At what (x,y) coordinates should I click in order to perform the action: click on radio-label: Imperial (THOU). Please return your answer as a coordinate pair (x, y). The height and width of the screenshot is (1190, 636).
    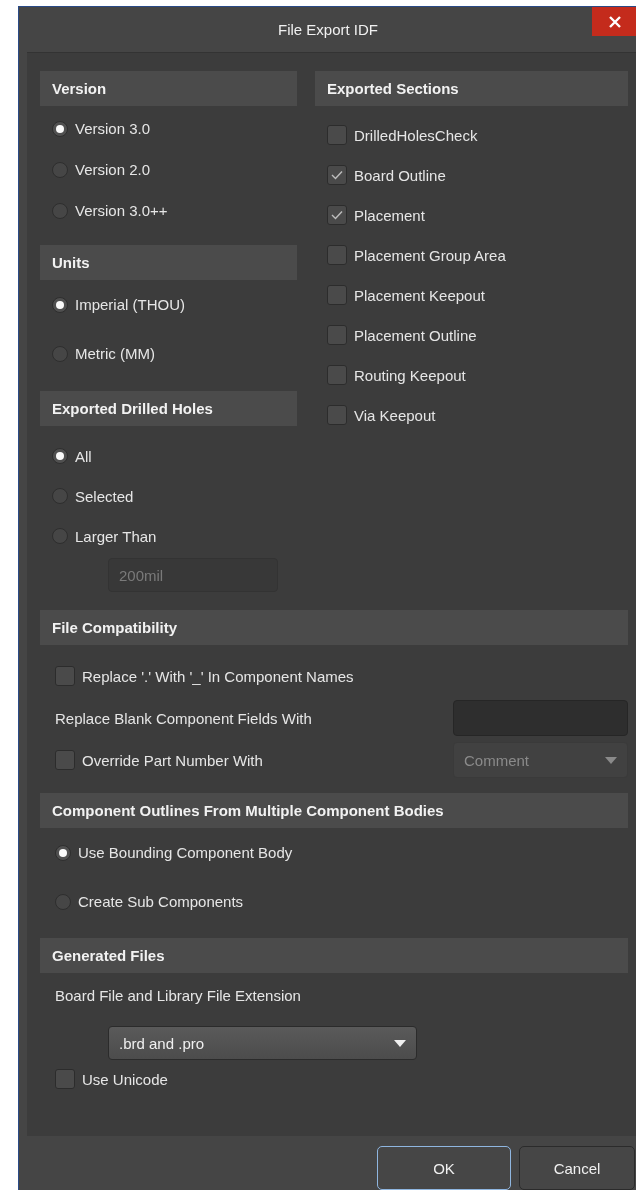
    Looking at the image, I should click on (130, 304).